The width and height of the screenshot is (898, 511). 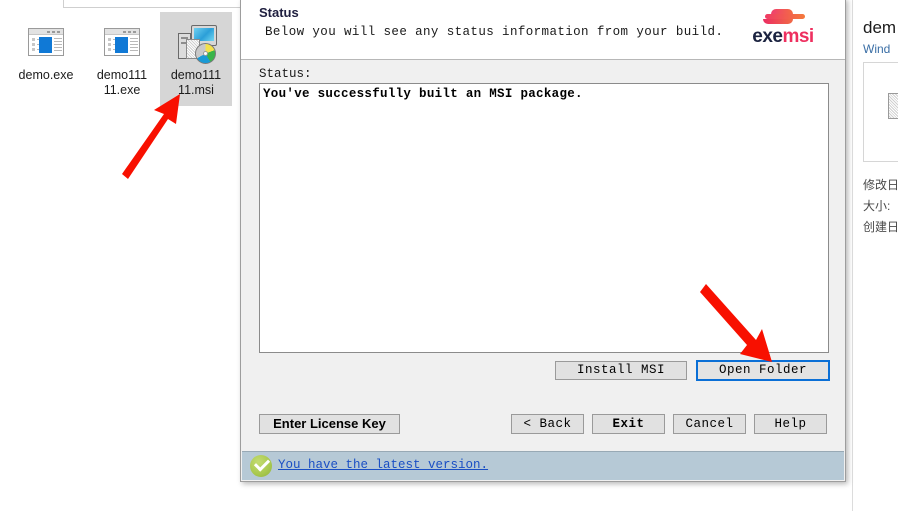 I want to click on green-check-icon, so click(x=261, y=466).